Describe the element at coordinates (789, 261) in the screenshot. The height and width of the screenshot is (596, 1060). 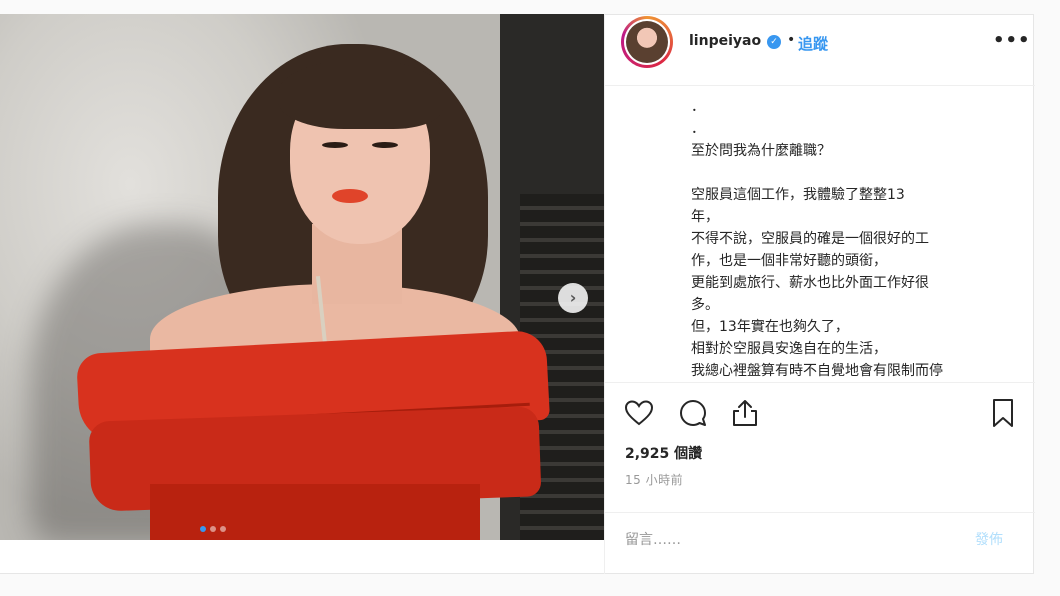
I see `caption-line: 作，也是一個非常好聽的頭銜，` at that location.